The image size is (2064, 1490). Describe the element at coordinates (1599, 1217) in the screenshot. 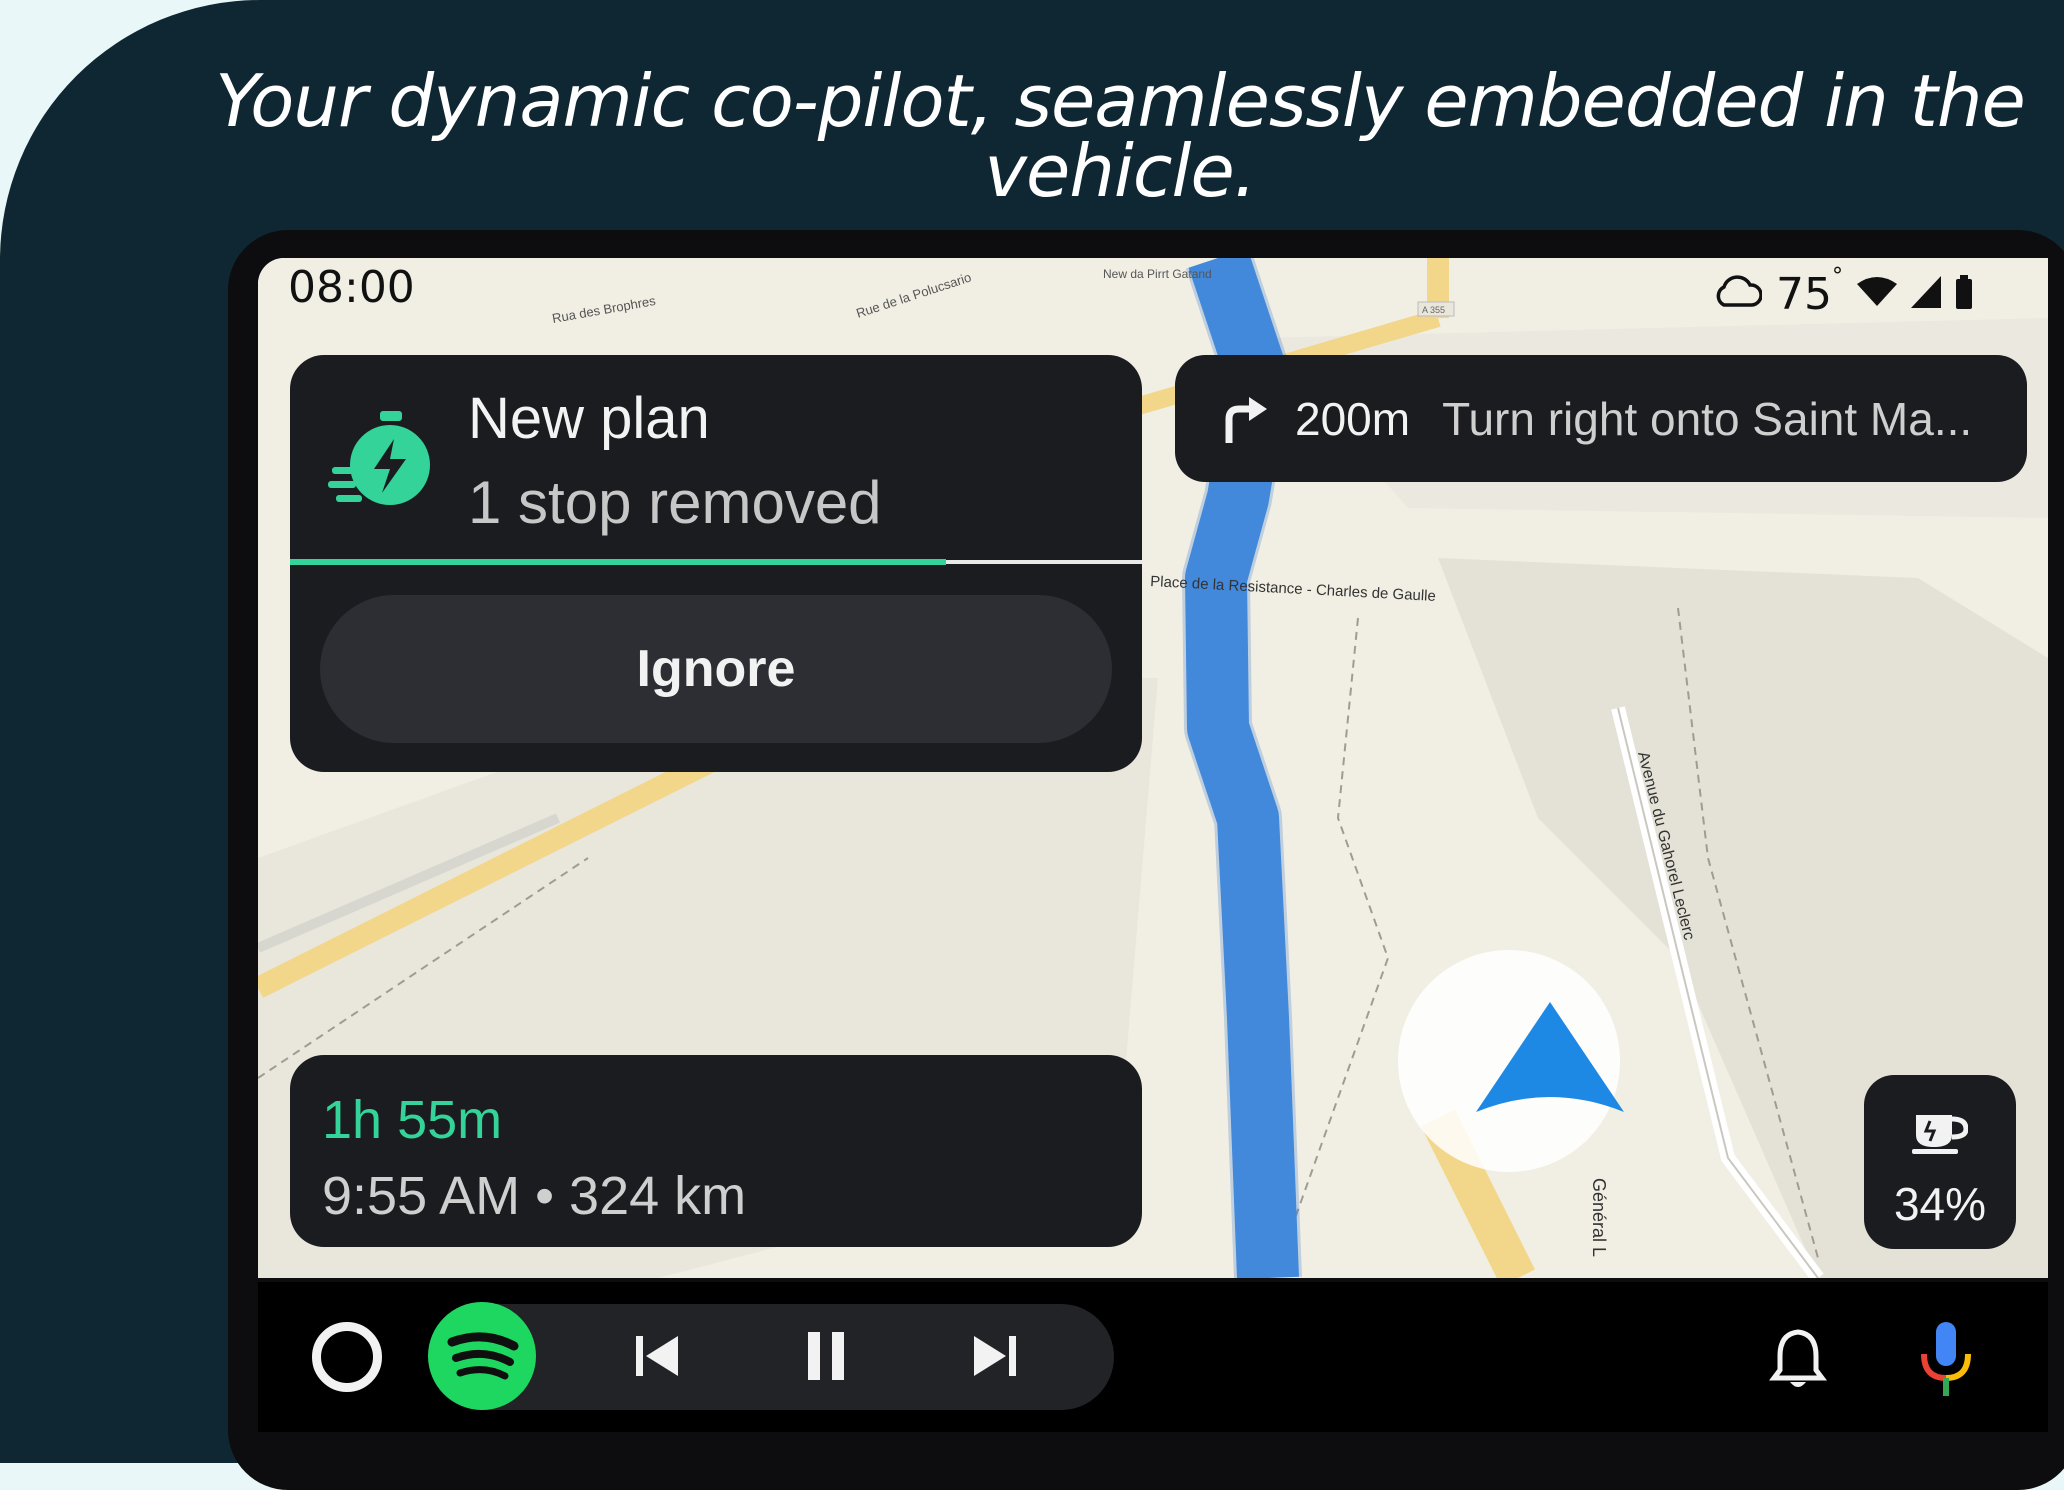

I see `map-label-general: Général L` at that location.